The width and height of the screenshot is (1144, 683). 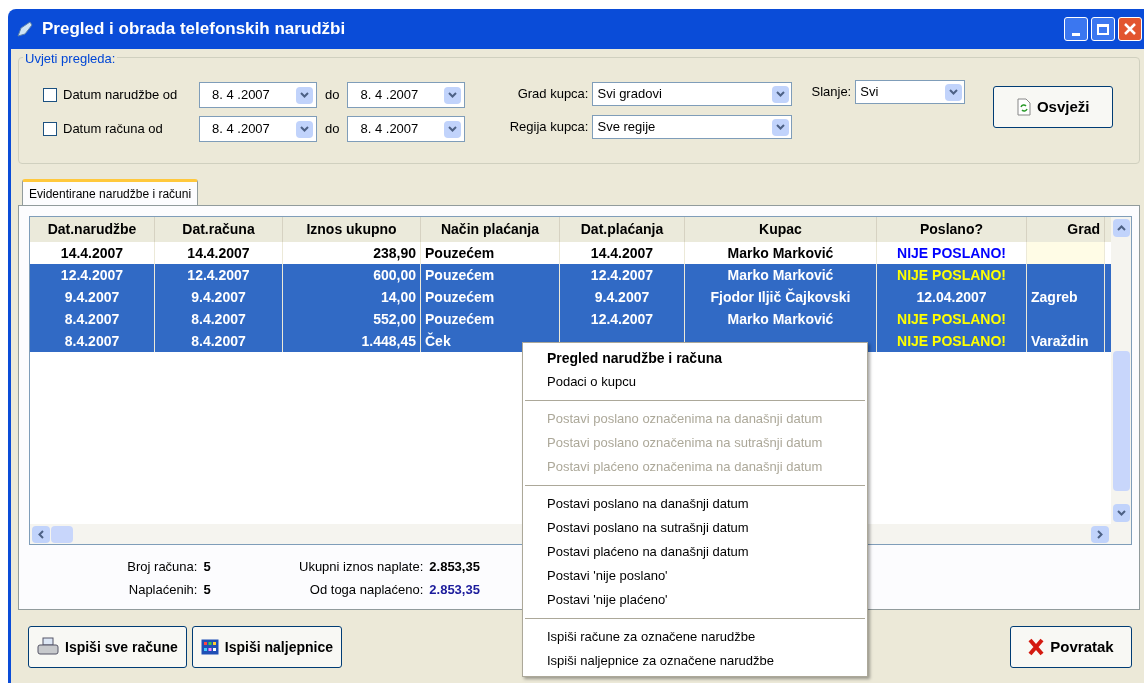 What do you see at coordinates (352, 341) in the screenshot?
I see `table-cell: 1.448,45` at bounding box center [352, 341].